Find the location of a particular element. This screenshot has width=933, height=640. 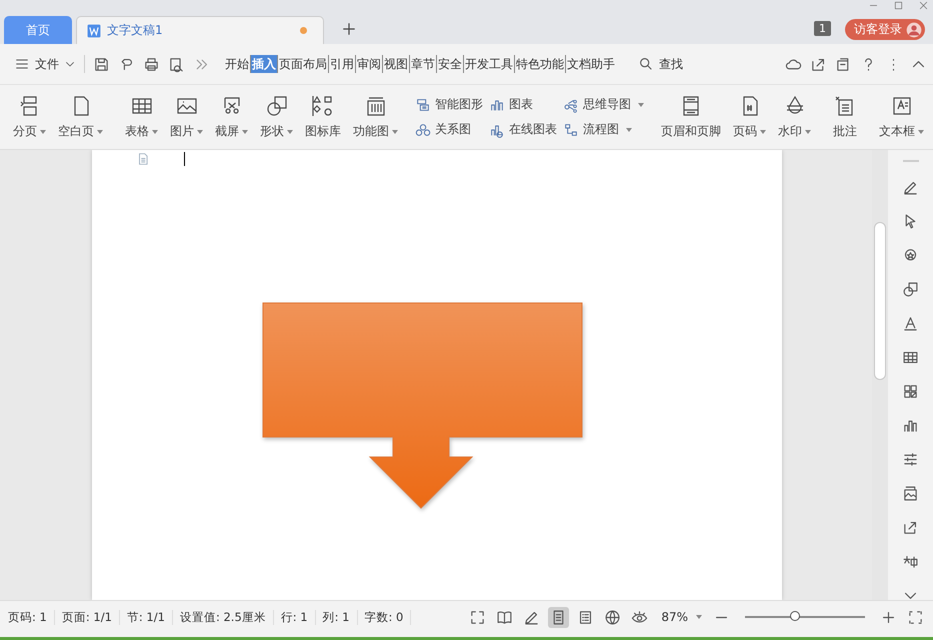

ribbon-button: 形状 is located at coordinates (276, 117).